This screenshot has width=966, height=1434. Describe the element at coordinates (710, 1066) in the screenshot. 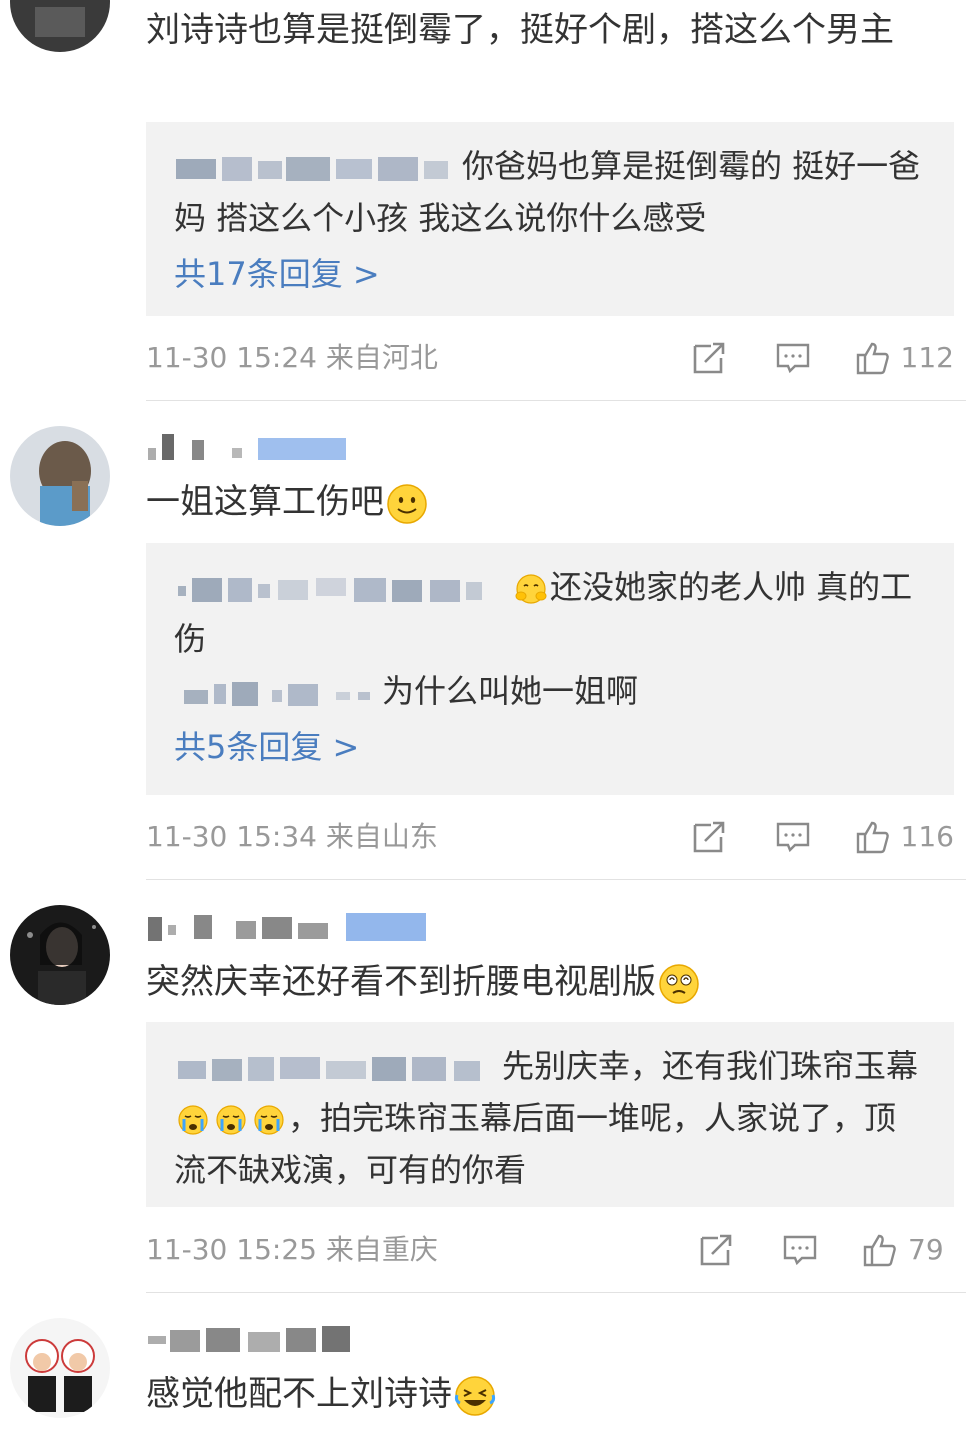

I see `reply-text: 先别庆幸，还有我们珠帘玉幕` at that location.